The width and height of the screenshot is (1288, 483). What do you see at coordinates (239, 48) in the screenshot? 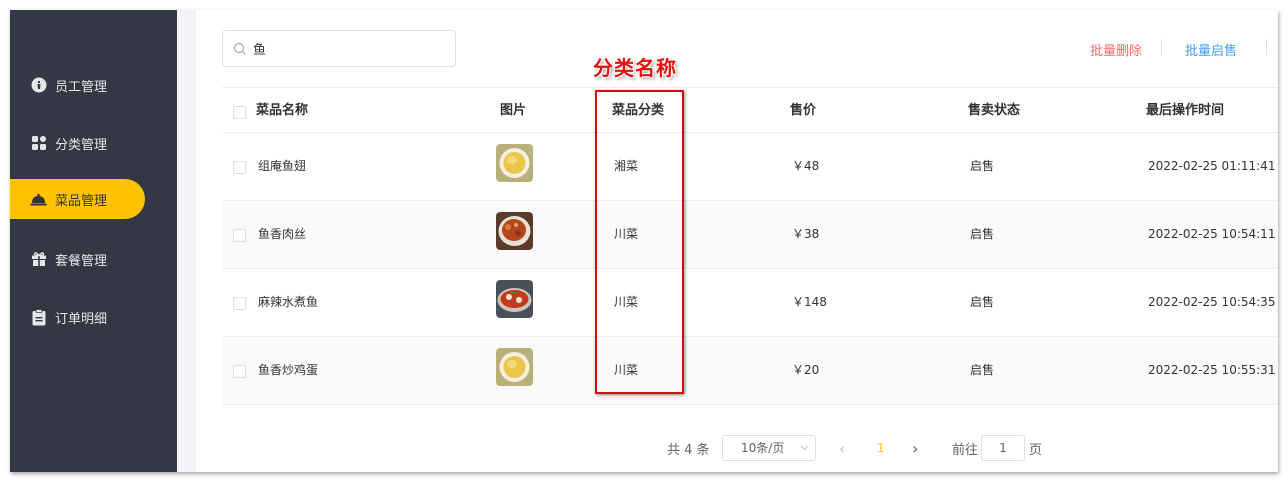
I see `search-icon` at bounding box center [239, 48].